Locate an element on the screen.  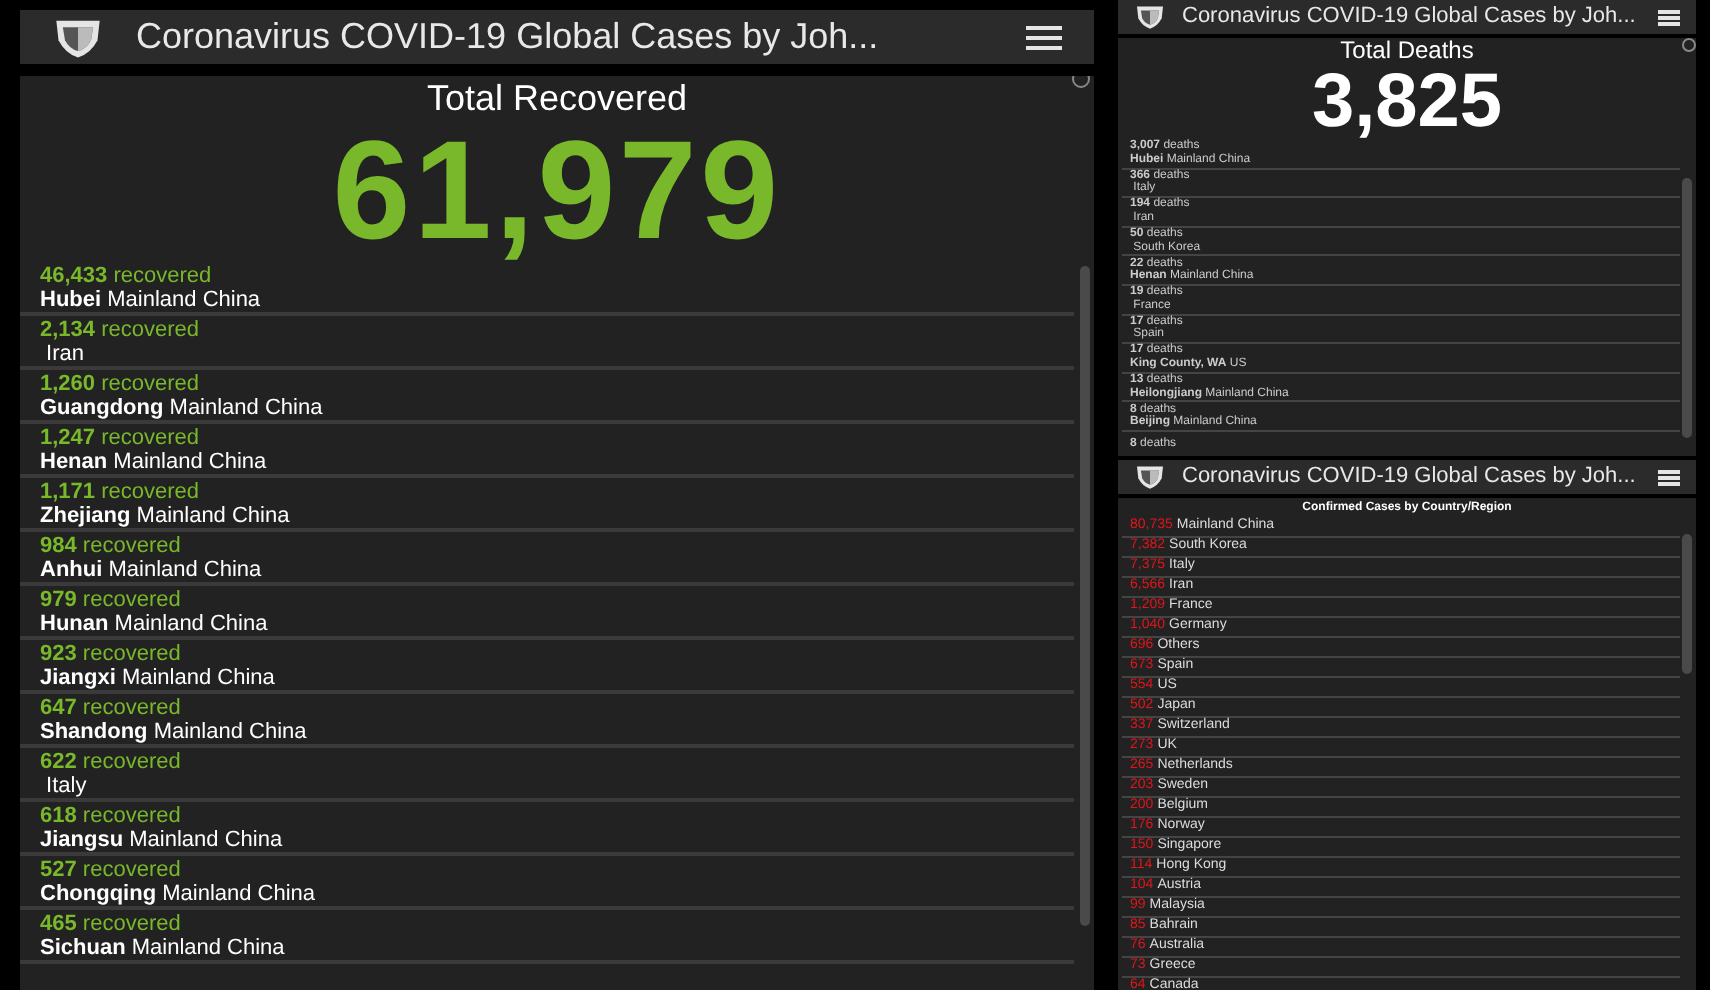
recovered-row: 618 recovered Jiangsu Mainland China is located at coordinates (547, 829).